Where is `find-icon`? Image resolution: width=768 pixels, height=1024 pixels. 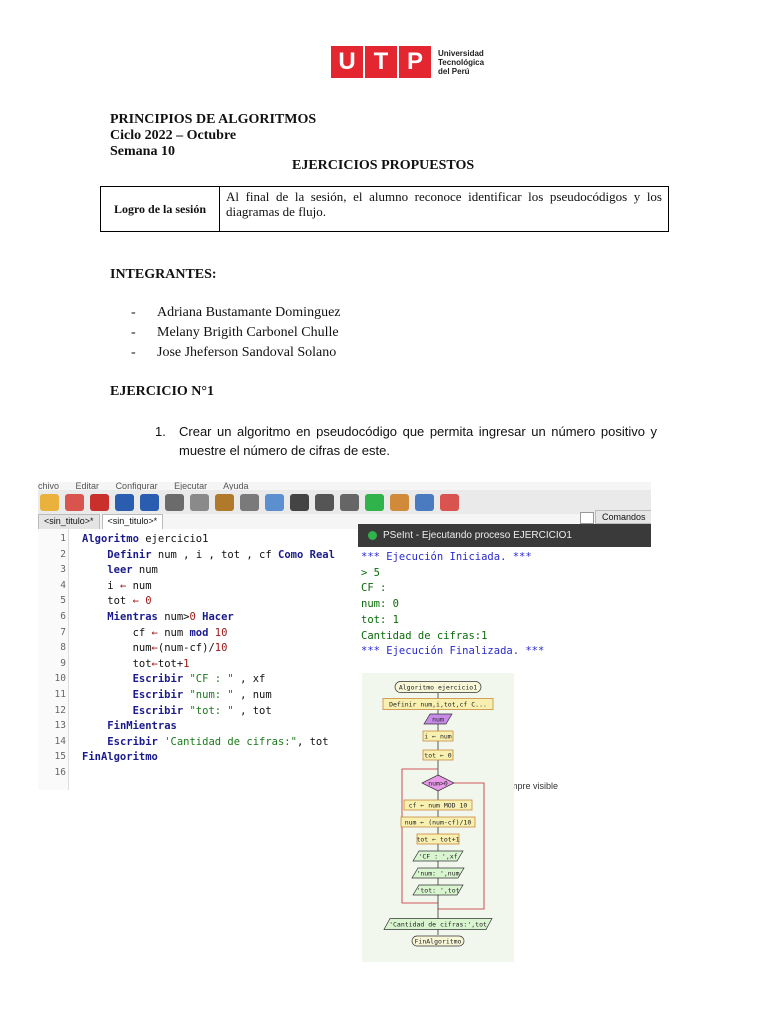 find-icon is located at coordinates (299, 502).